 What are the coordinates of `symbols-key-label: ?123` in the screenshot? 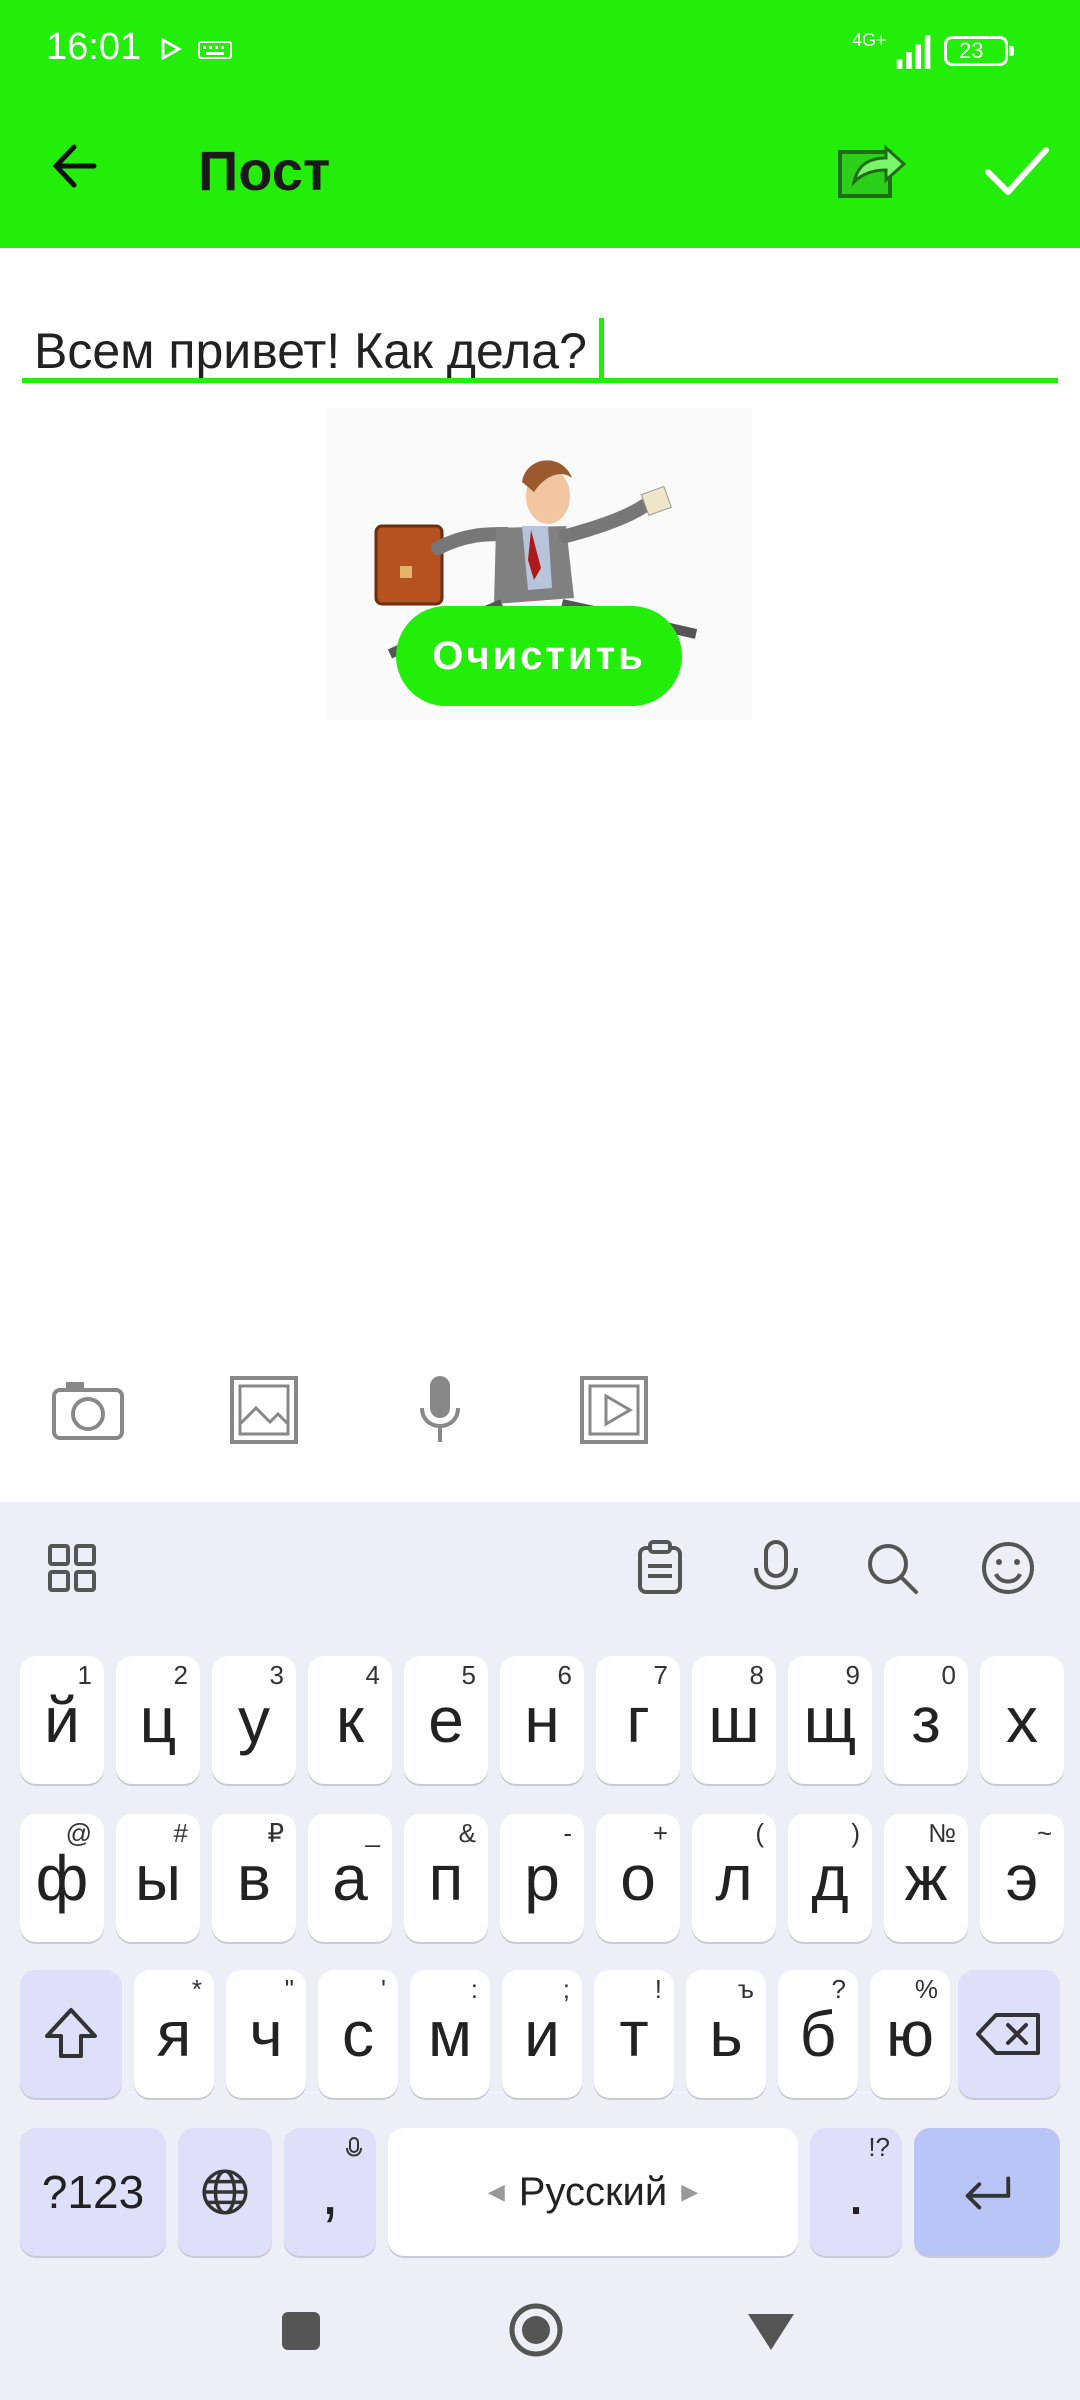 It's located at (93, 2192).